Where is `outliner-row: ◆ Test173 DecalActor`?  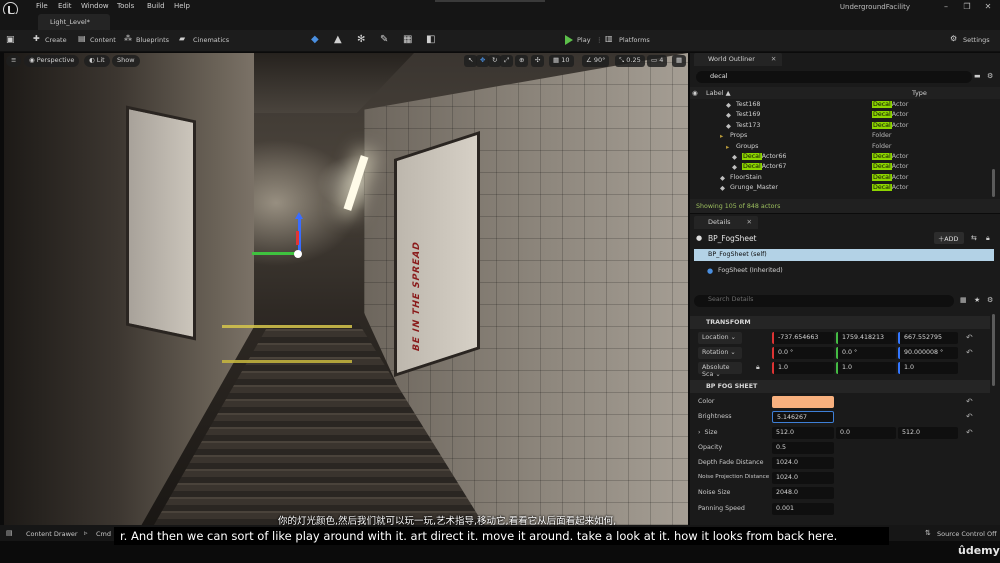
outliner-row: ◆ Test173 DecalActor is located at coordinates (840, 126).